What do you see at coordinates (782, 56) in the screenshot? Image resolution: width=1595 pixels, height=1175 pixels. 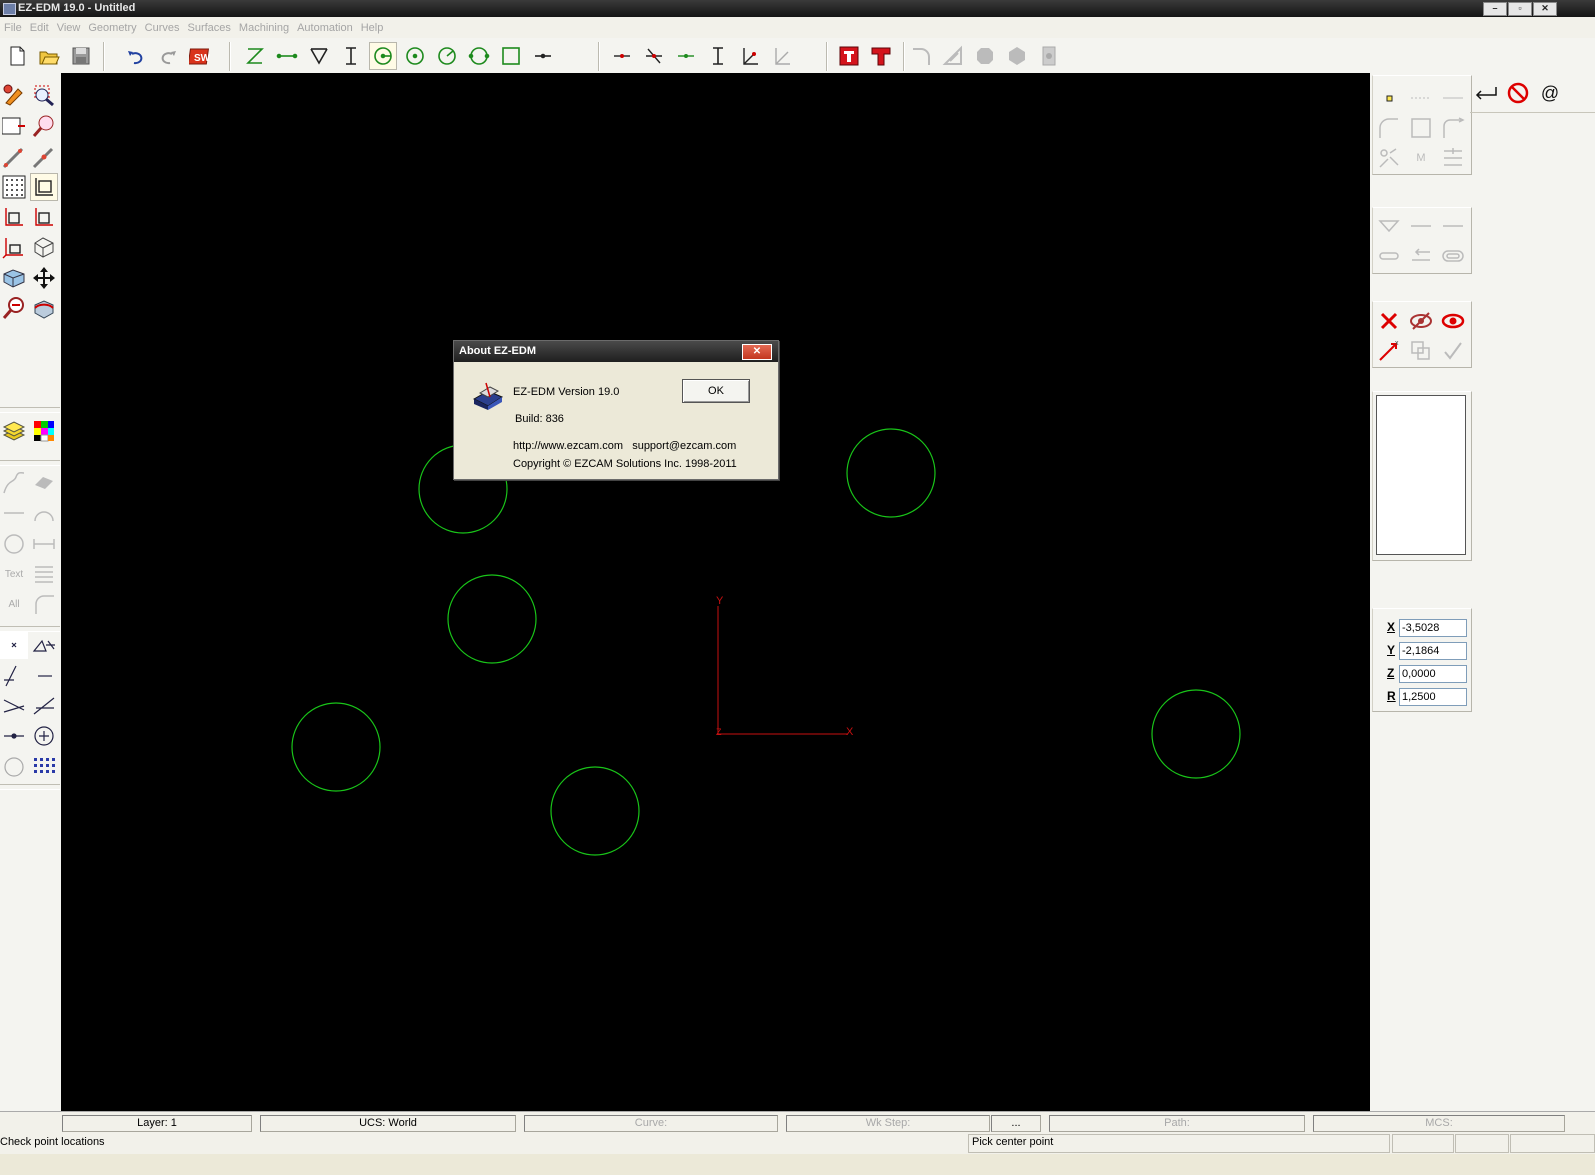 I see `point-offset-icon` at bounding box center [782, 56].